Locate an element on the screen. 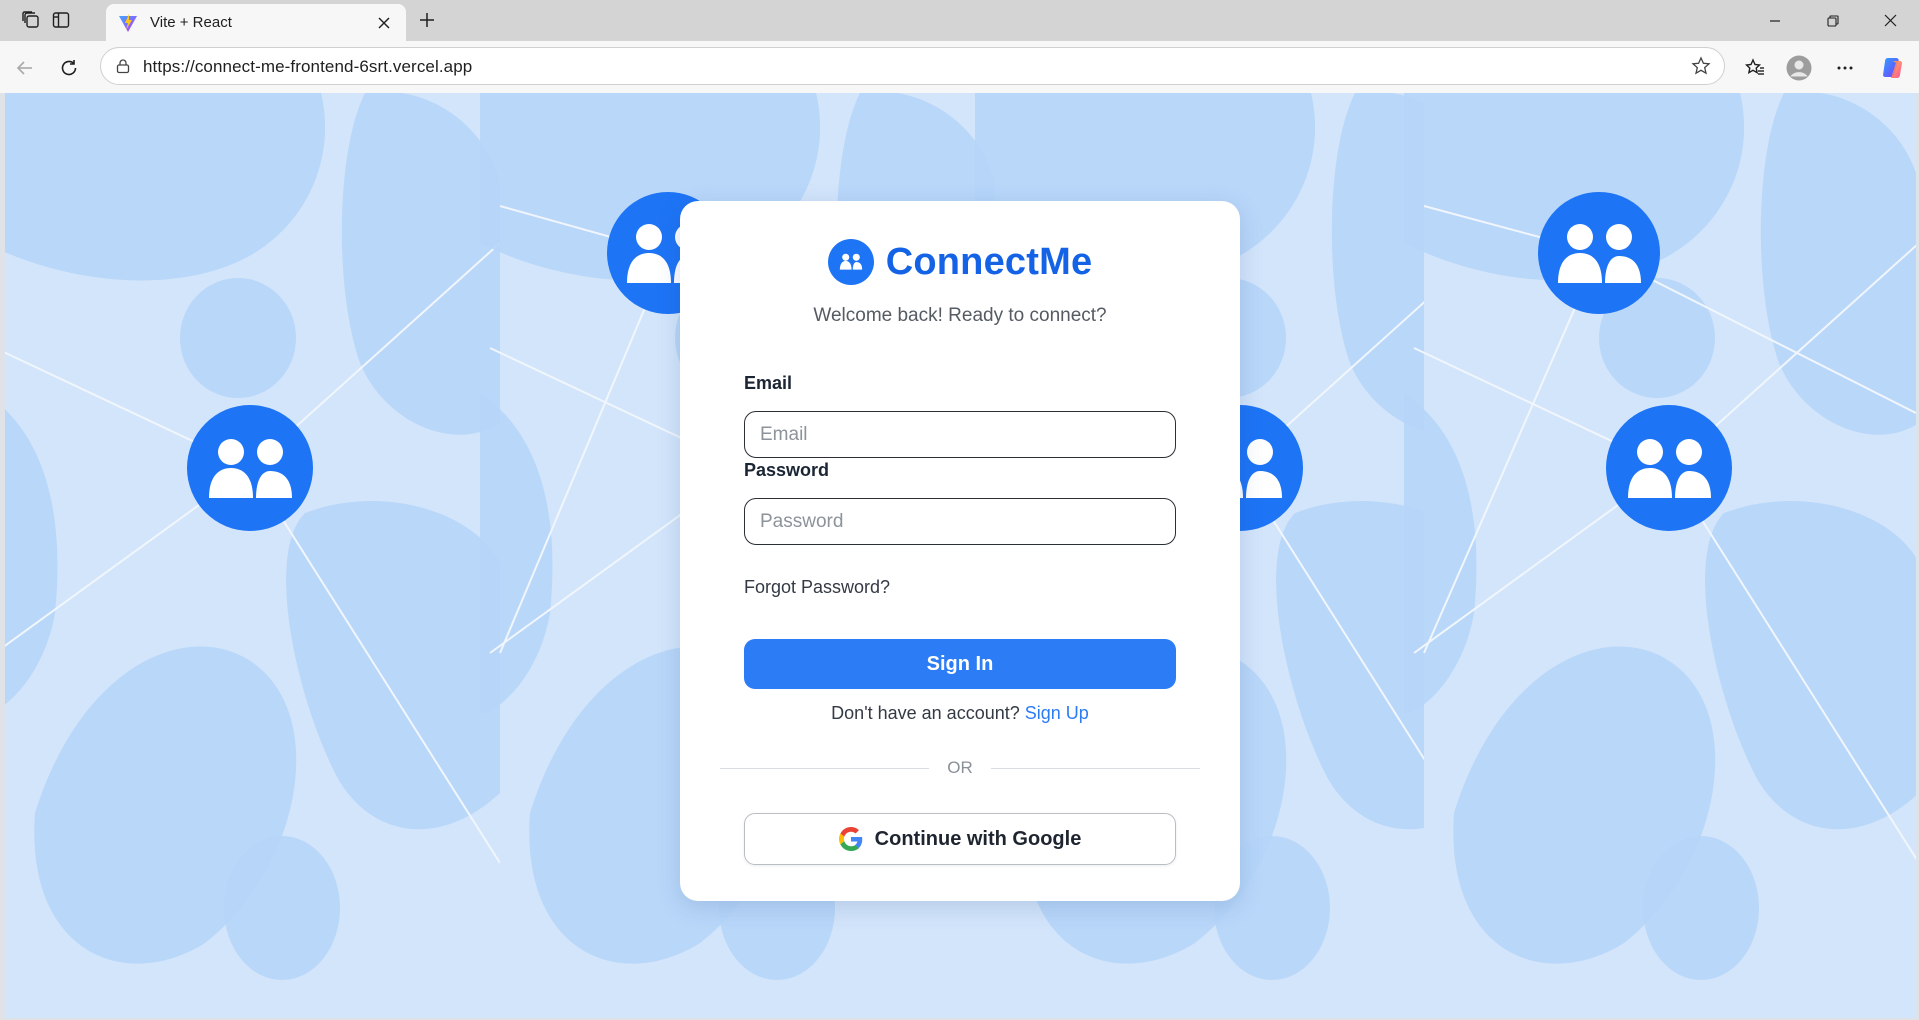 Image resolution: width=1919 pixels, height=1020 pixels. welcome-subtitle: Welcome back! Ready to connect? is located at coordinates (960, 315).